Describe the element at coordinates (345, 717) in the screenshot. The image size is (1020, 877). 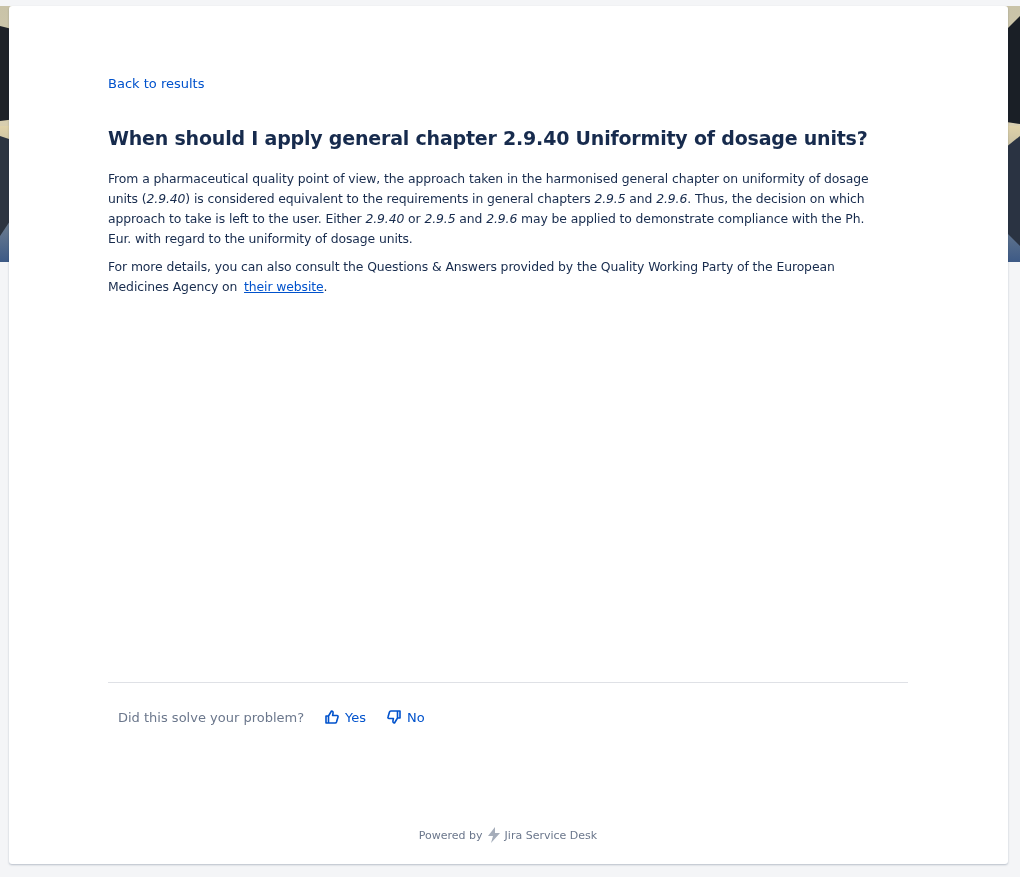
I see `feedback-button: Yes` at that location.